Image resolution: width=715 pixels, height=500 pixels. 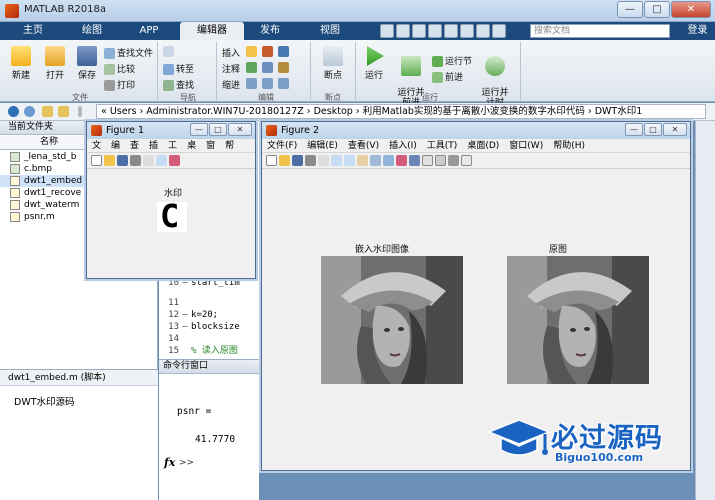 I want to click on breakpoints-button: 断点, so click(x=333, y=63).